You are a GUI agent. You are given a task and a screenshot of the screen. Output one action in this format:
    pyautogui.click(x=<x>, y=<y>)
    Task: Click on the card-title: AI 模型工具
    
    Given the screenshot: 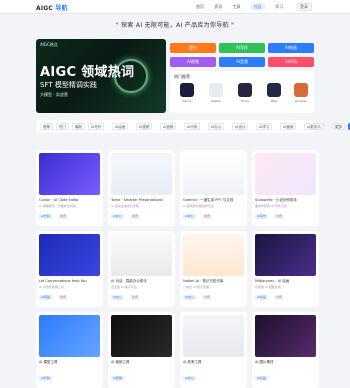 What is the action you would take?
    pyautogui.click(x=70, y=362)
    